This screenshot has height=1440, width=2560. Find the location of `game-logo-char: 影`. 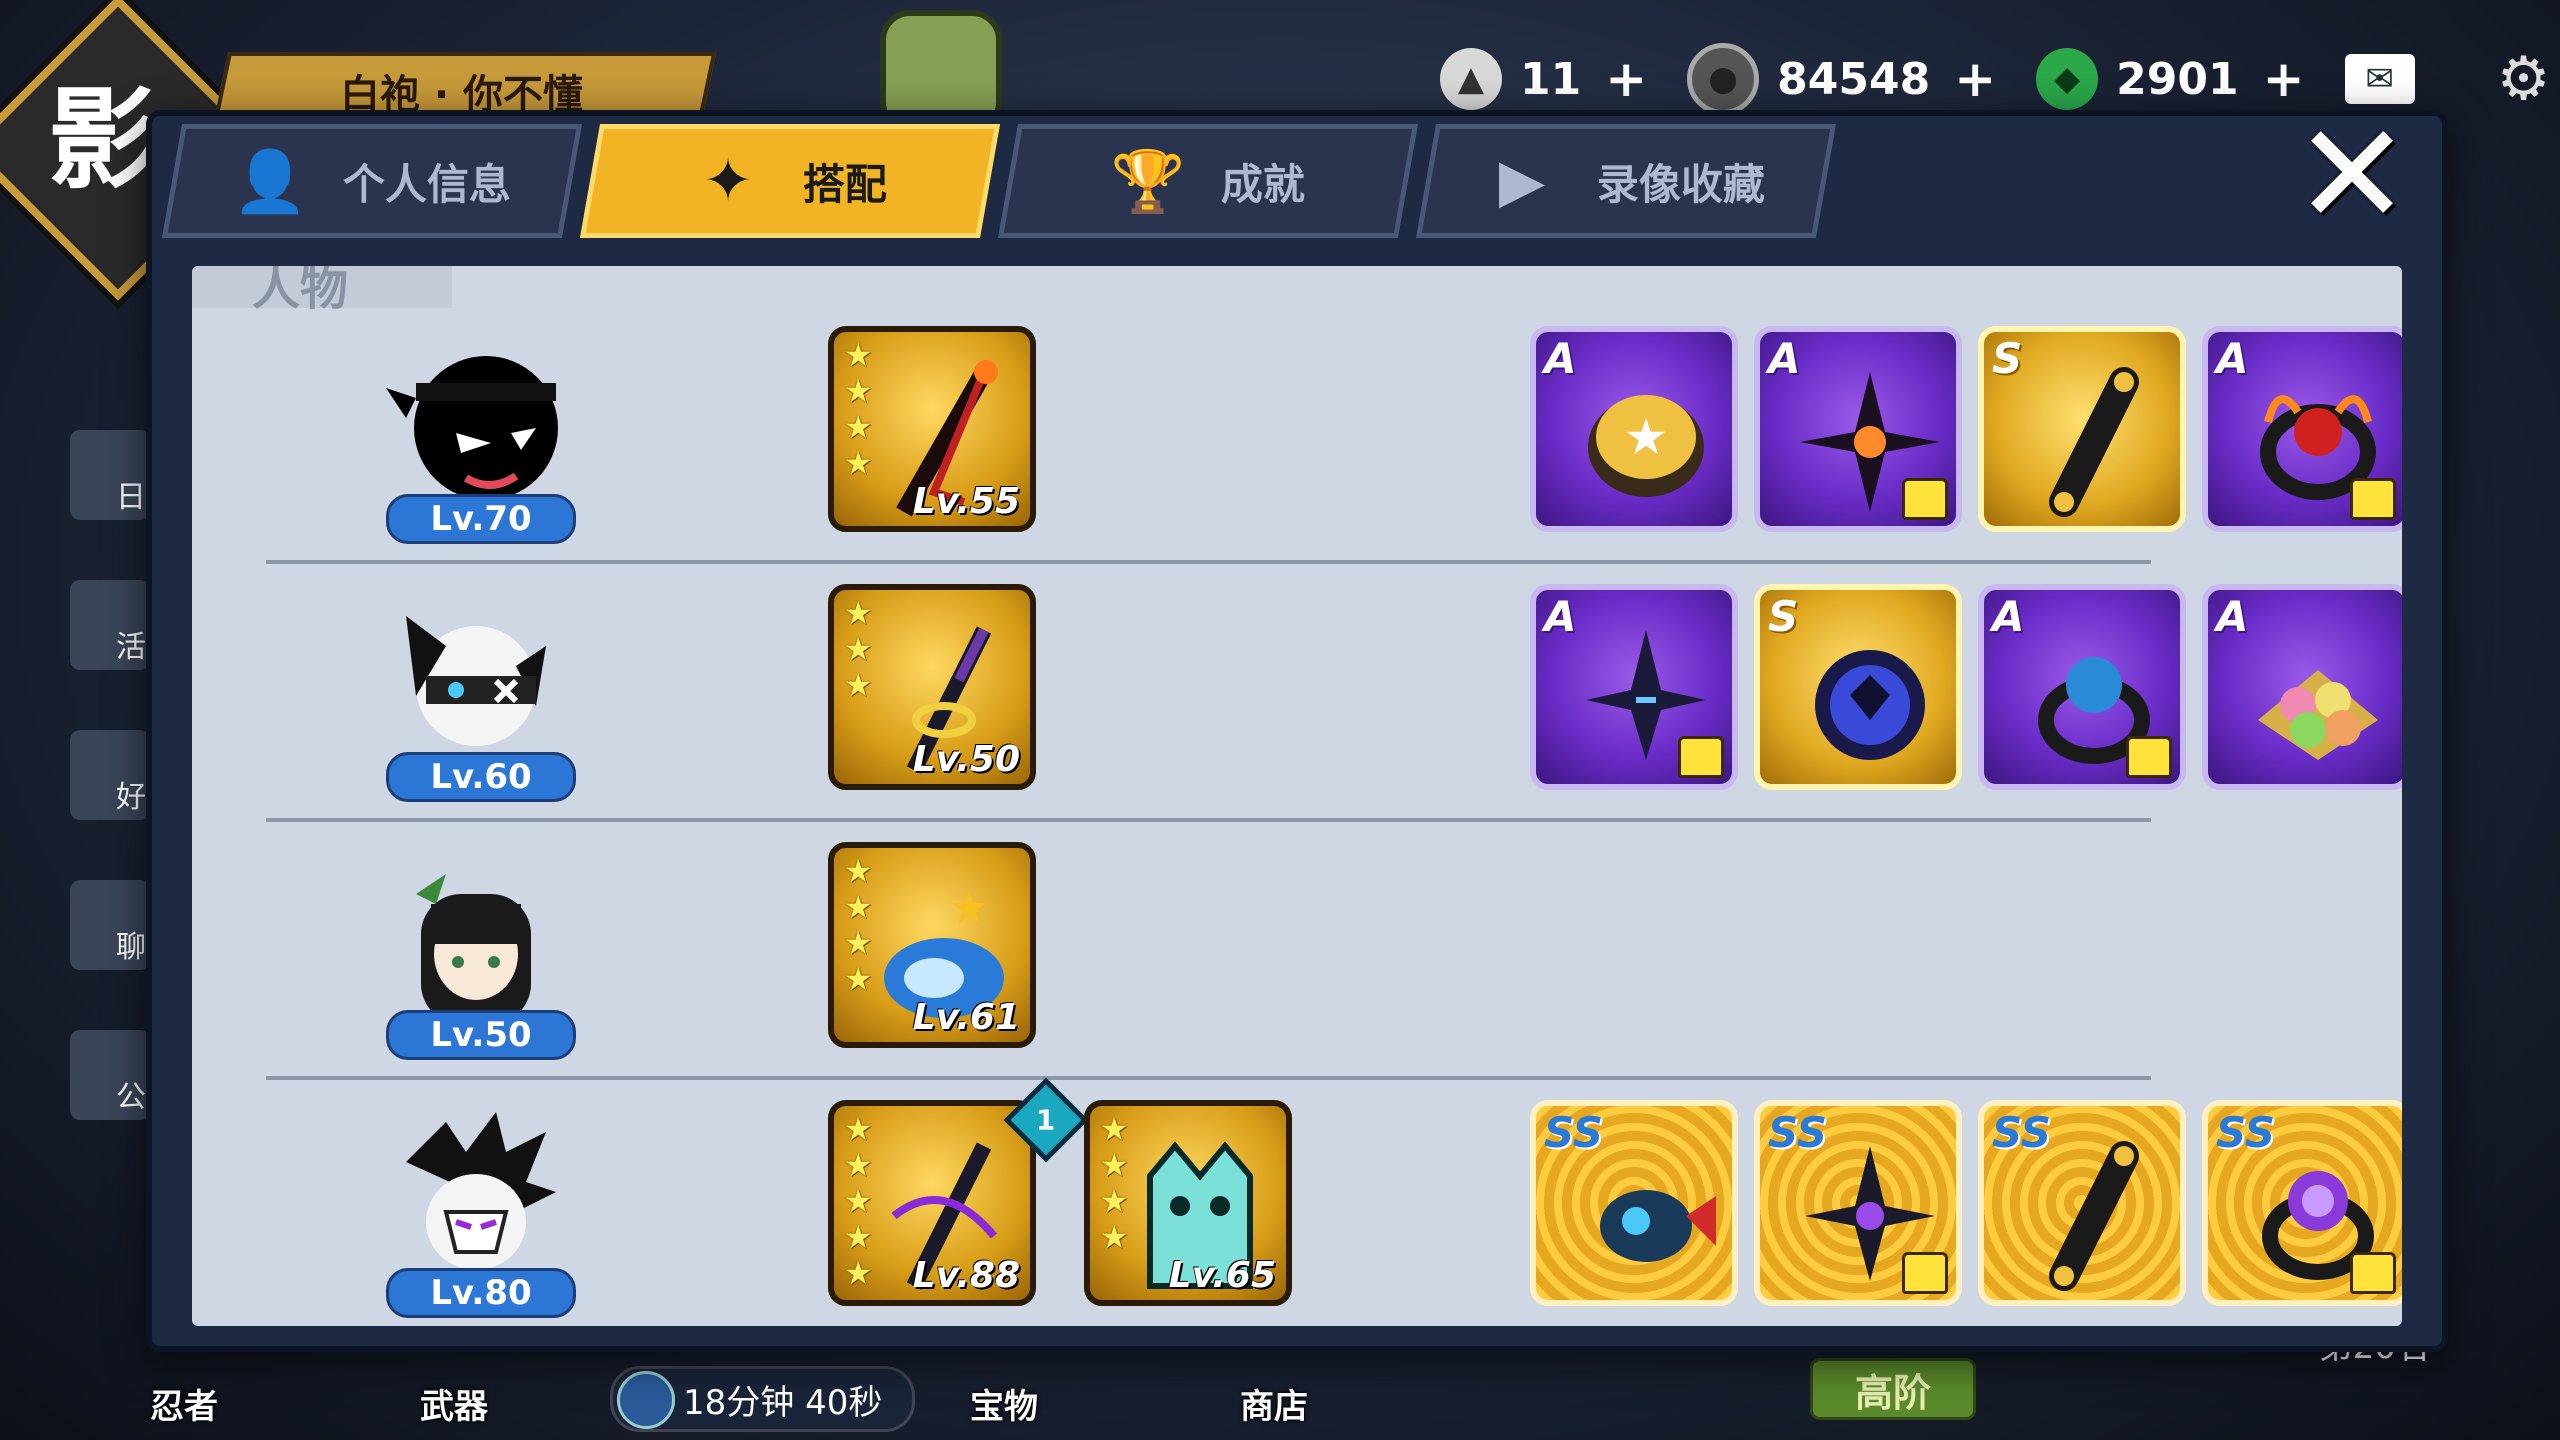

game-logo-char: 影 is located at coordinates (103, 139).